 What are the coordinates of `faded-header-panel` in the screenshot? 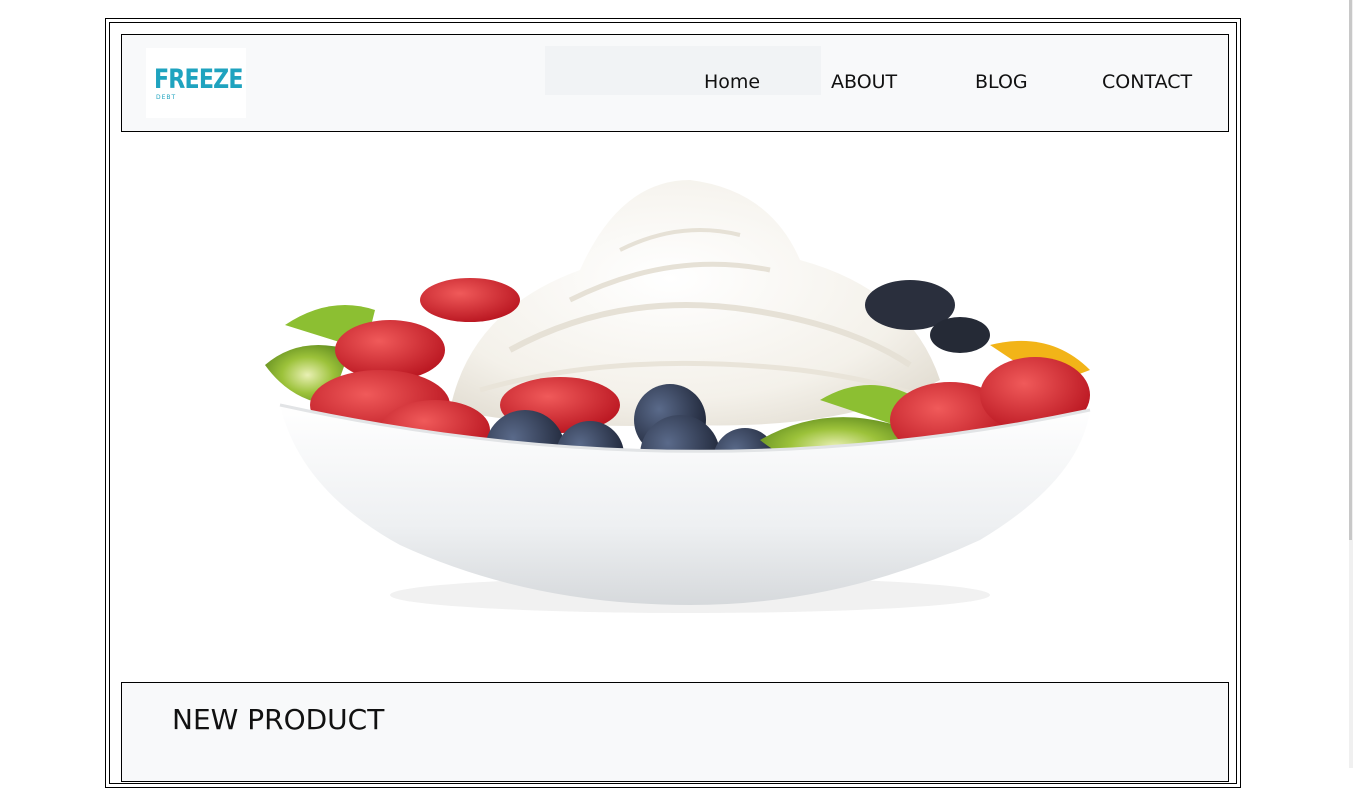 It's located at (683, 70).